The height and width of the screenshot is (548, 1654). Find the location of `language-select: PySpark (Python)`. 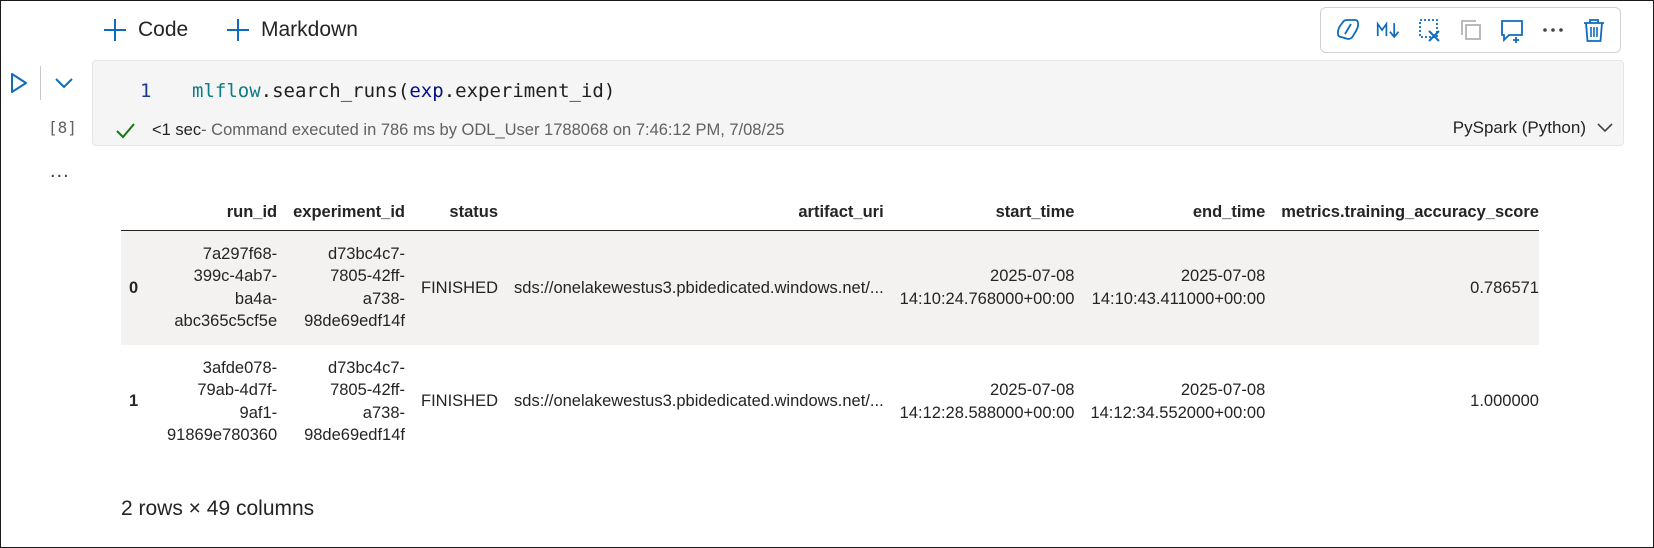

language-select: PySpark (Python) is located at coordinates (1533, 128).